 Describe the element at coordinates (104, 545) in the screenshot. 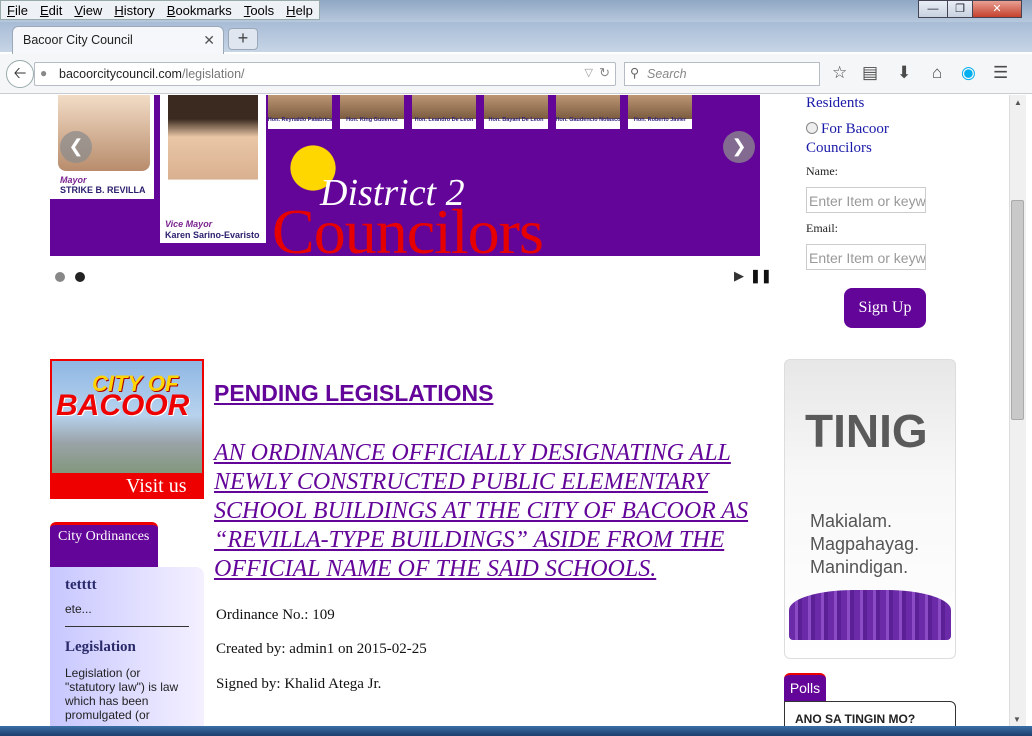

I see `city-ordinances-tab: City Ordinances` at that location.